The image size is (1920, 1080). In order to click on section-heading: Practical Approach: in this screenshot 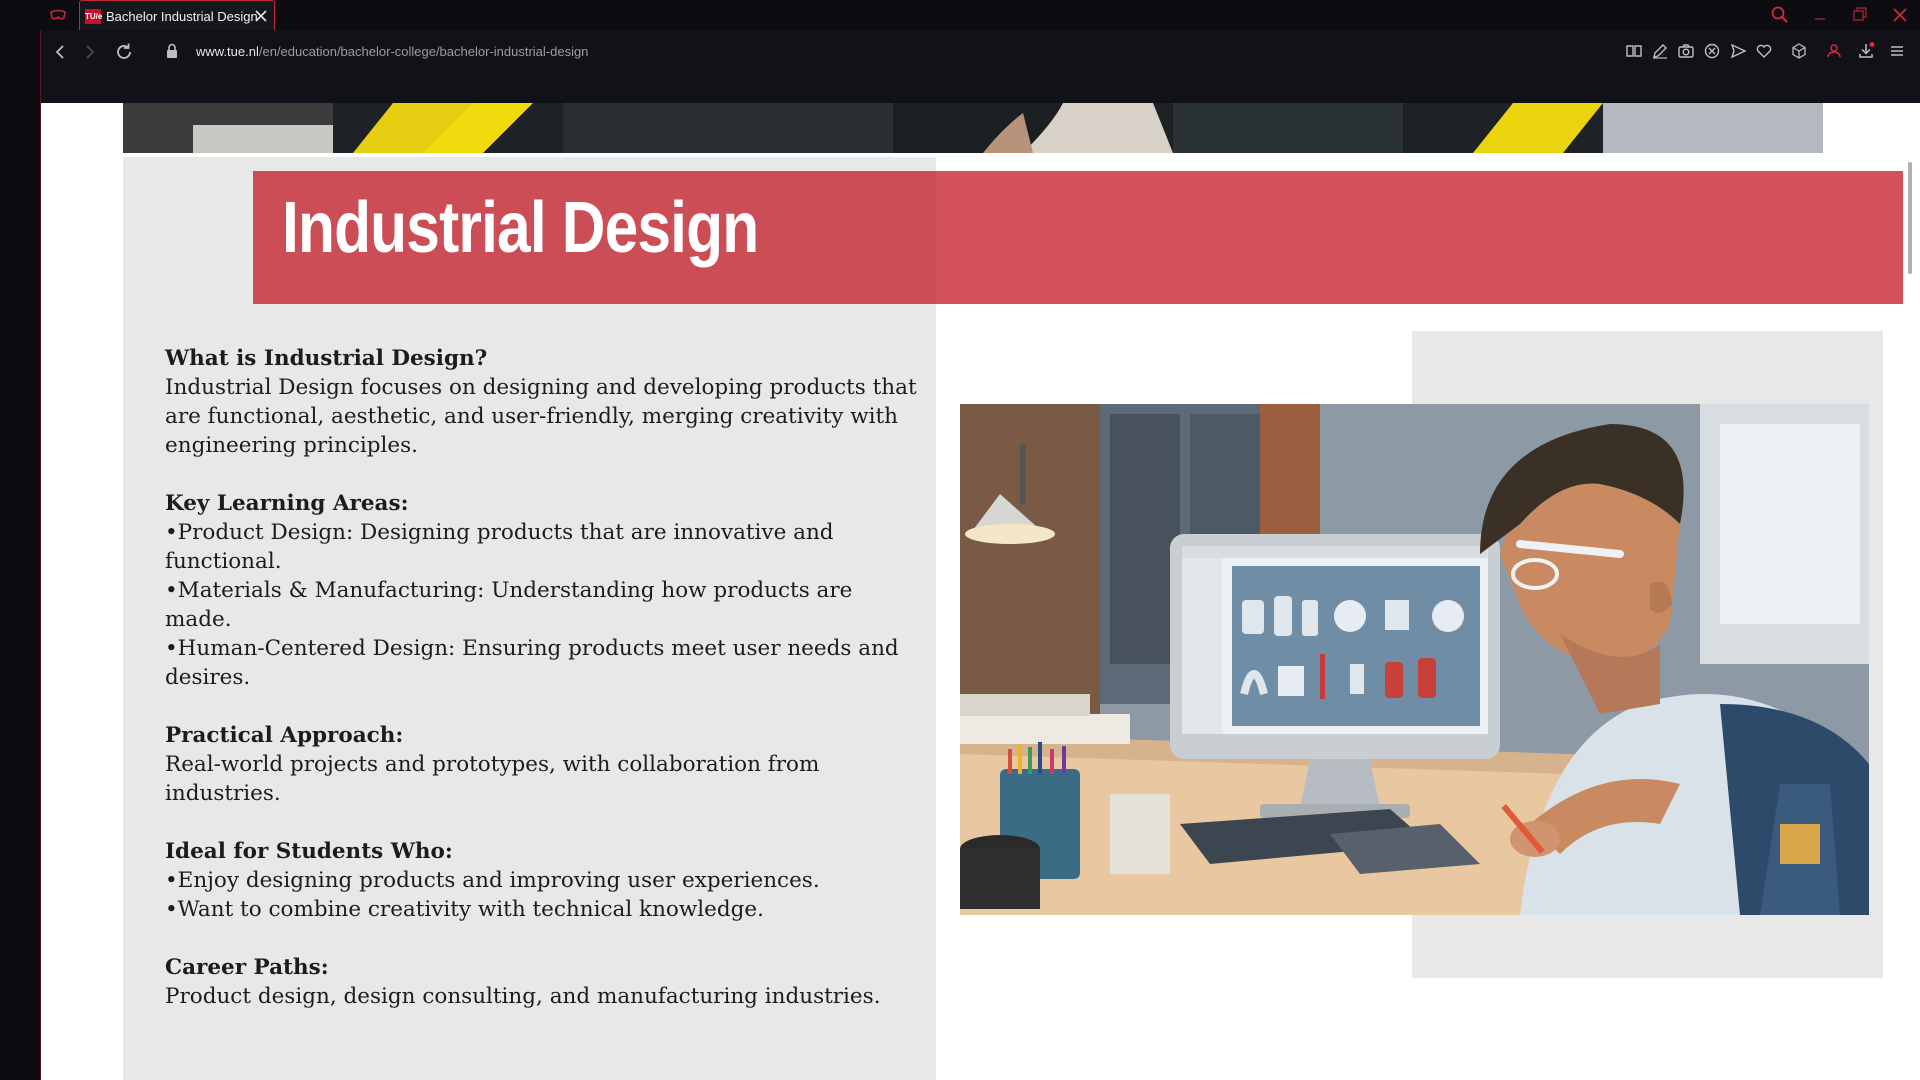, I will do `click(284, 735)`.